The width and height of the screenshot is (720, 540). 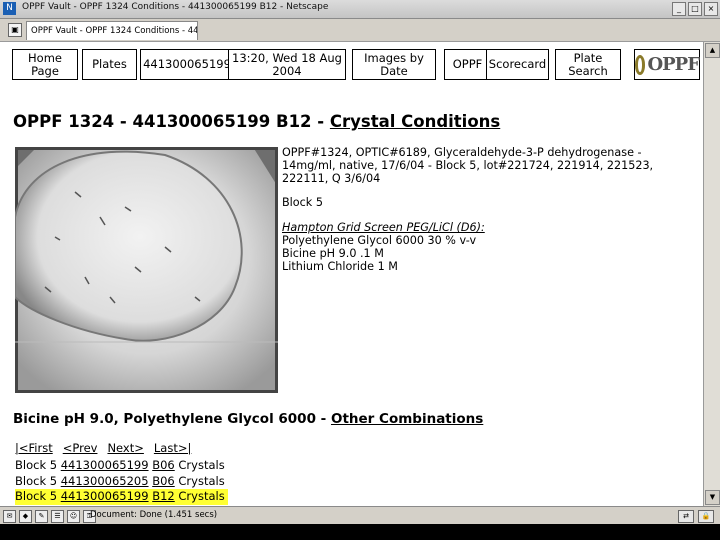 What do you see at coordinates (379, 240) in the screenshot?
I see `condition-peg: Polyethylene Glycol 6000 30 % v-v` at bounding box center [379, 240].